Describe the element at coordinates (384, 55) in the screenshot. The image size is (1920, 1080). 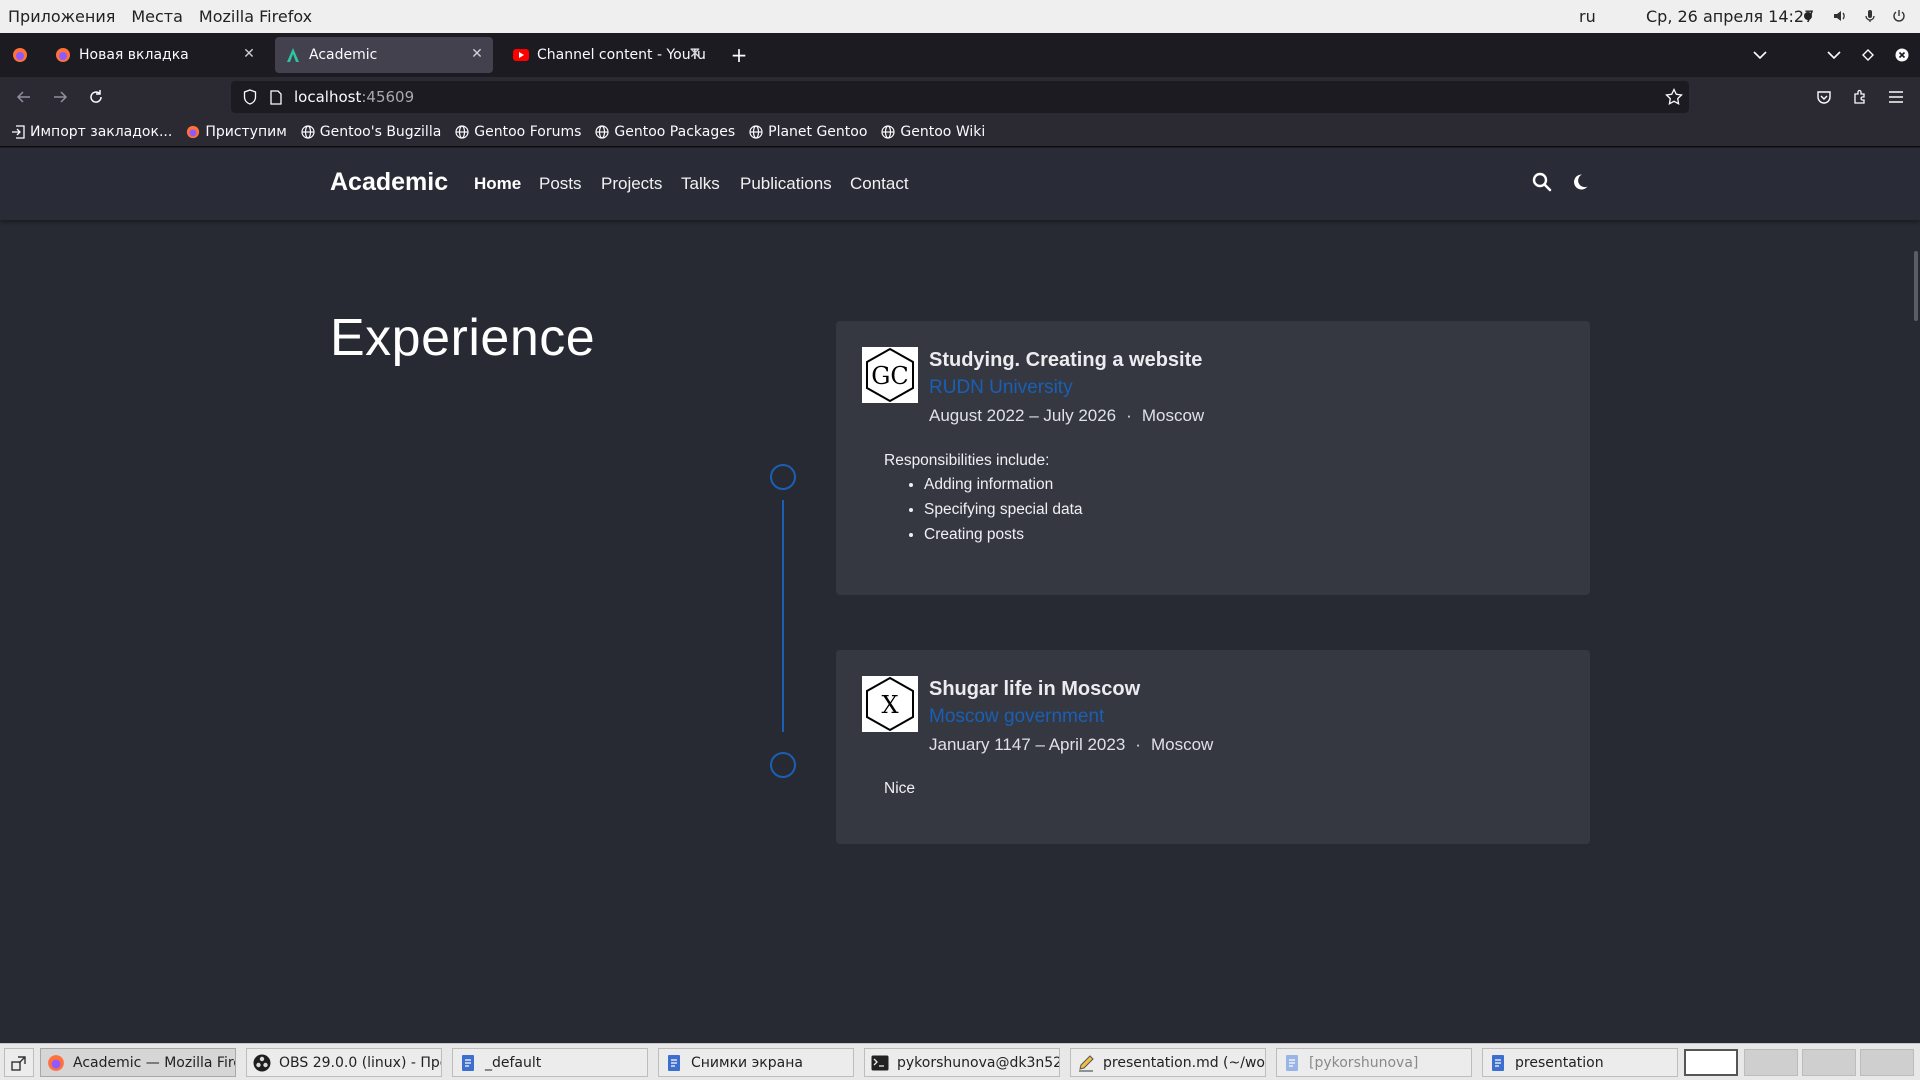
I see `tab-academic: Academic ✕` at that location.